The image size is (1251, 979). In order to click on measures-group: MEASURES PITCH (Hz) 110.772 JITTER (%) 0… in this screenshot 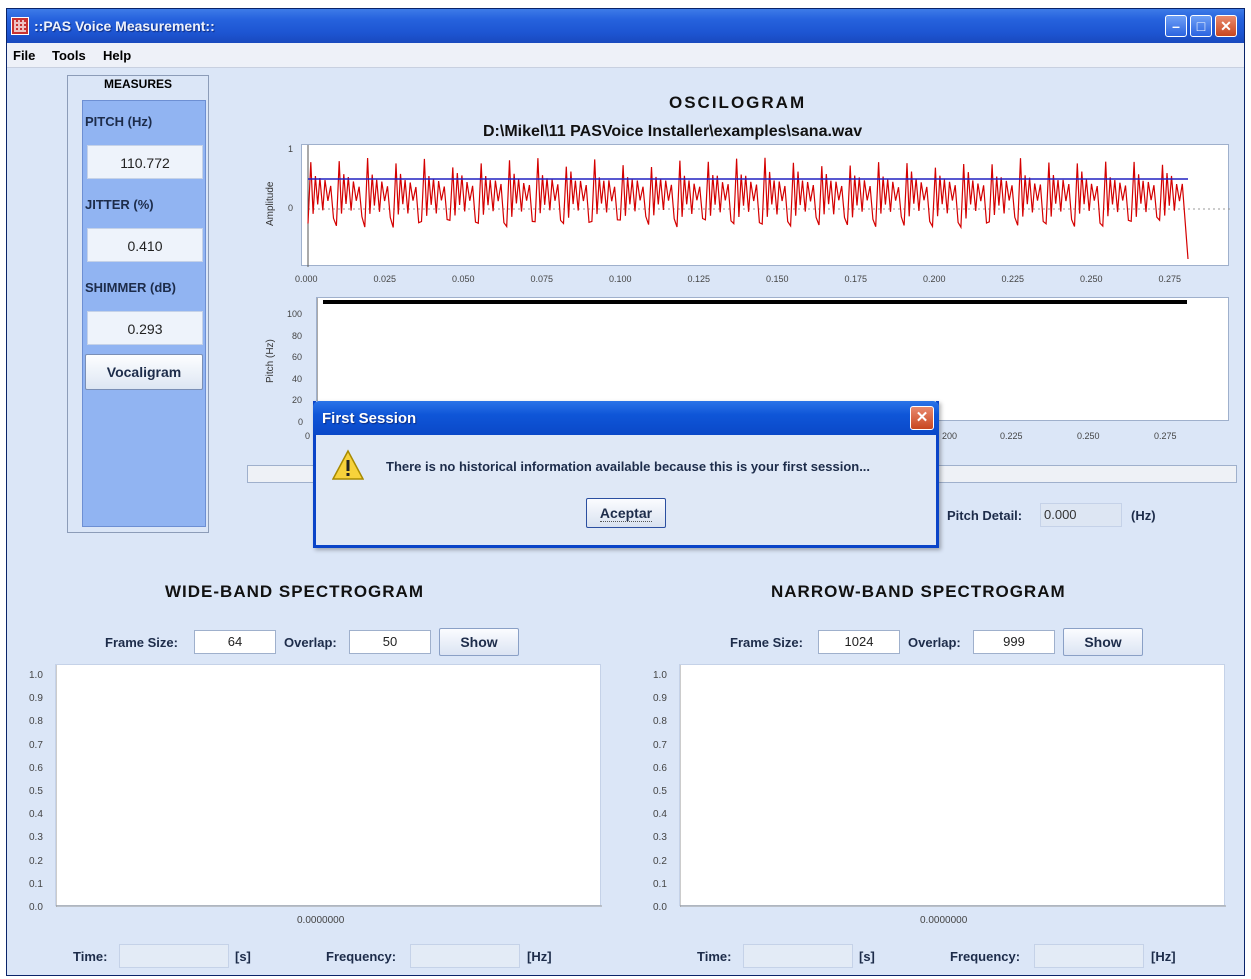, I will do `click(138, 304)`.